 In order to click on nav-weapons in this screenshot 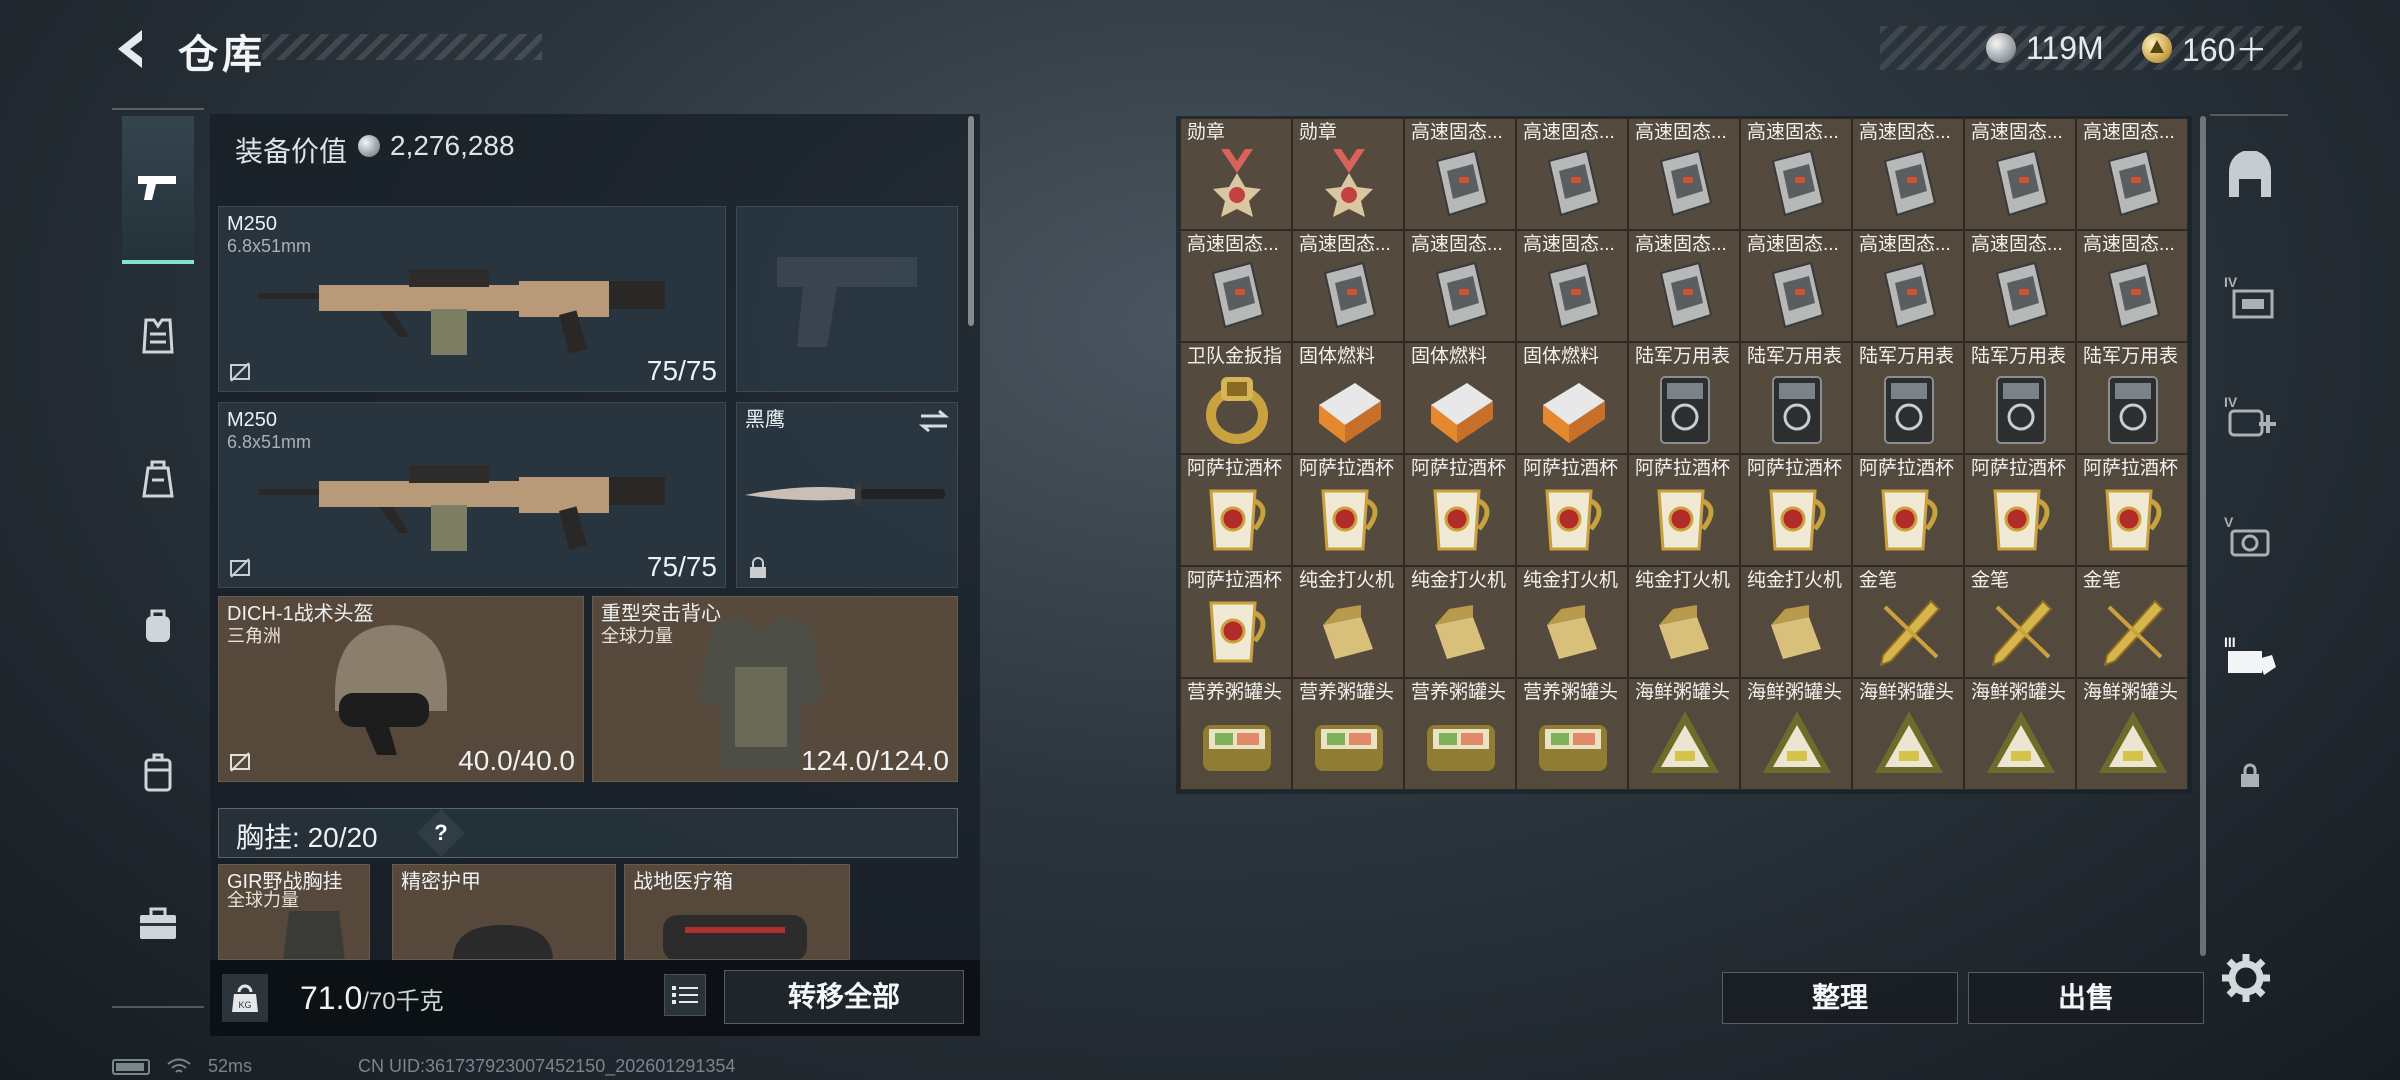, I will do `click(158, 190)`.